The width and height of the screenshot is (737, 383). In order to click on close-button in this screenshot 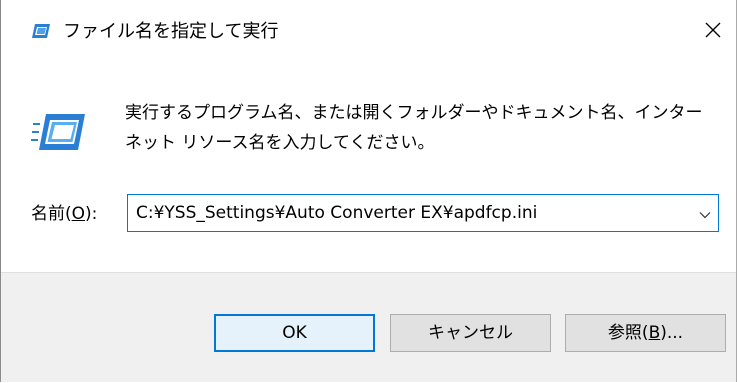, I will do `click(713, 30)`.